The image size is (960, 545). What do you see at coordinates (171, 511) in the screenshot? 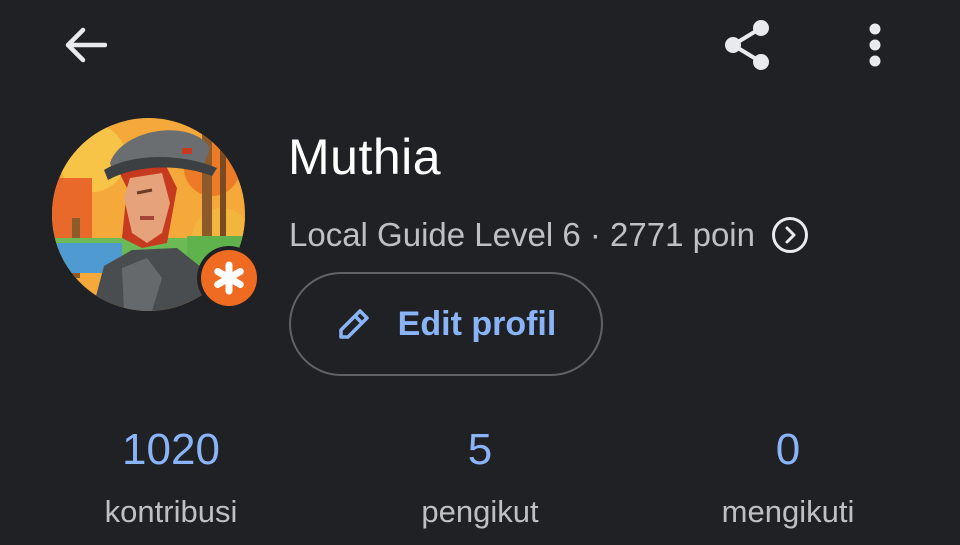
I see `stat-label: kontribusi` at bounding box center [171, 511].